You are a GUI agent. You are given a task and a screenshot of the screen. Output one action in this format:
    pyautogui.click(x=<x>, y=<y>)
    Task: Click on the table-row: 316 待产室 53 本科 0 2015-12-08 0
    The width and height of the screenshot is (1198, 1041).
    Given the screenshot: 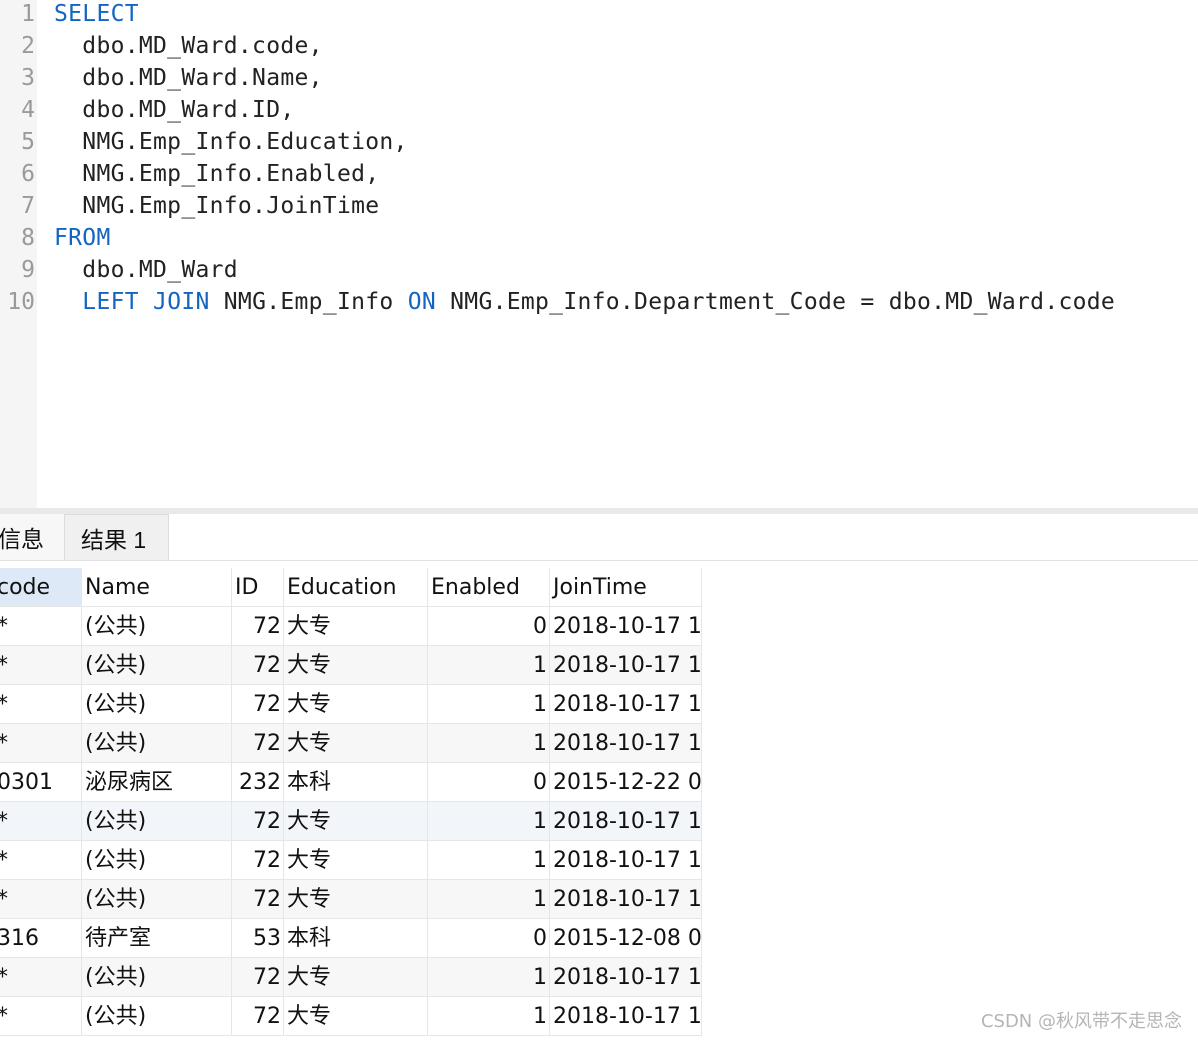 What is the action you would take?
    pyautogui.click(x=351, y=938)
    